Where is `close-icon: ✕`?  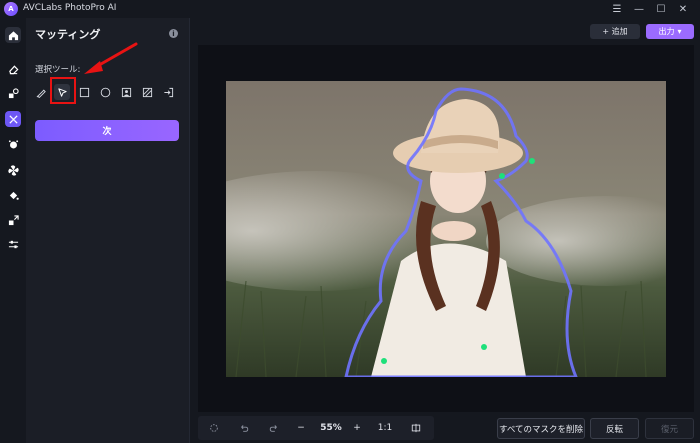 close-icon: ✕ is located at coordinates (683, 9).